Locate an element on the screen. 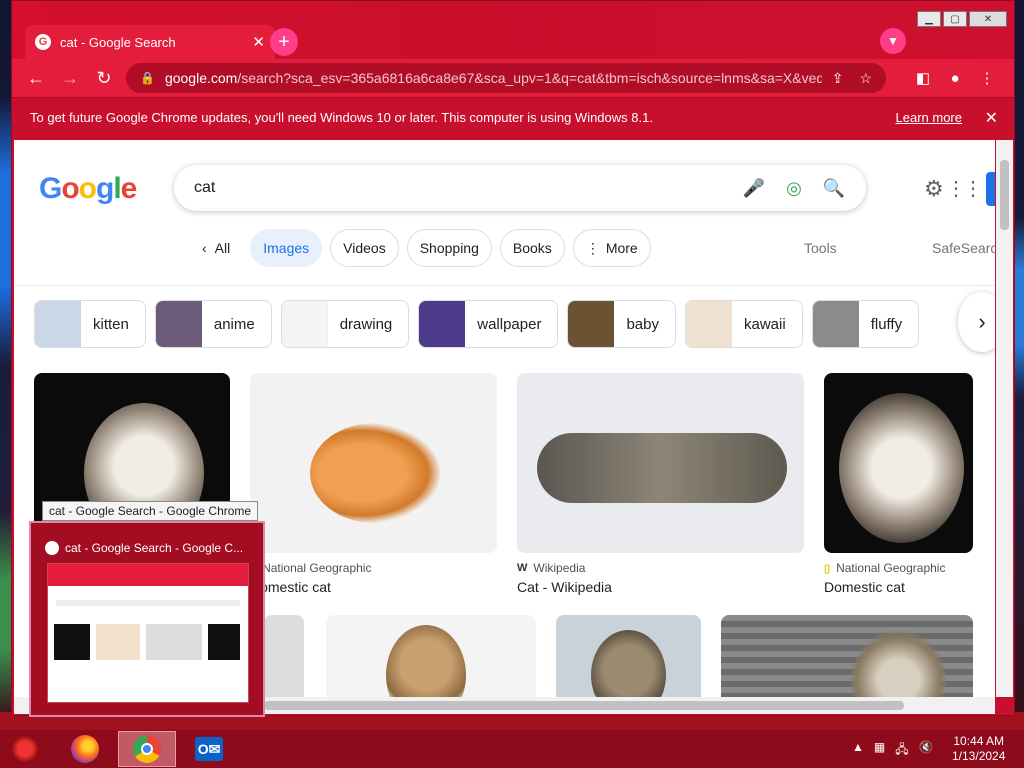  google-favicon-icon: G is located at coordinates (43, 42).